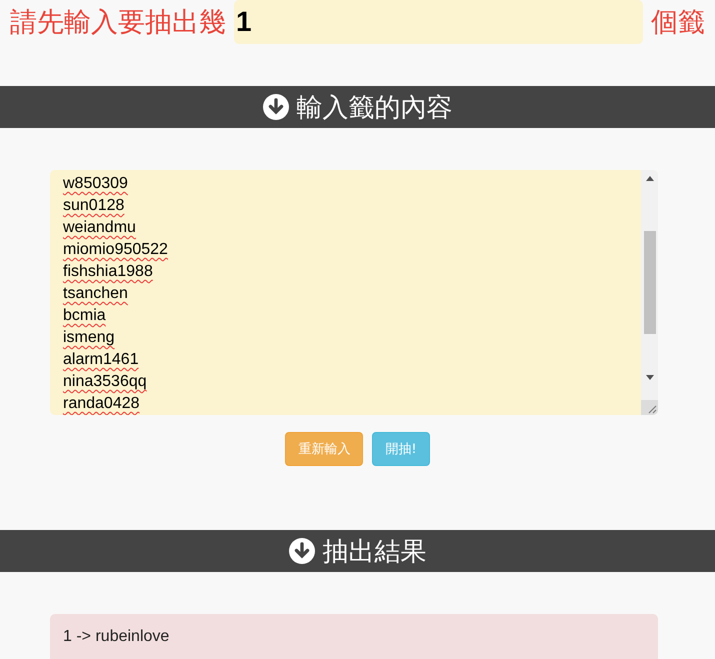 The width and height of the screenshot is (715, 659). Describe the element at coordinates (438, 22) in the screenshot. I see `count-input: 1` at that location.